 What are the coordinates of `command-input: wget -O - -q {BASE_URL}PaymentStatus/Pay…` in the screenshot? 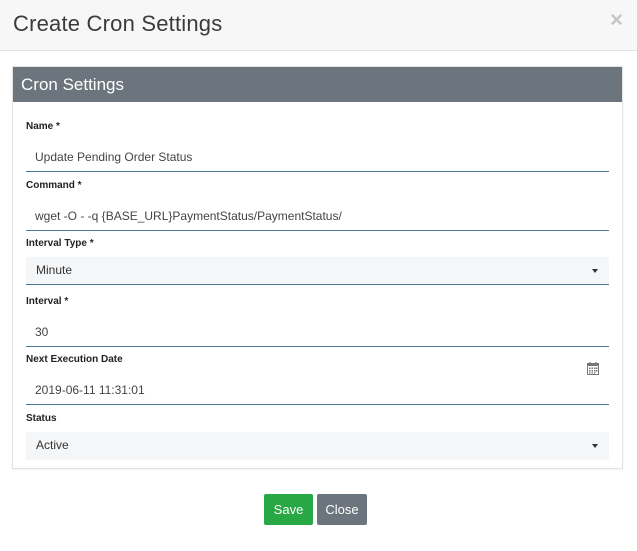 It's located at (317, 217).